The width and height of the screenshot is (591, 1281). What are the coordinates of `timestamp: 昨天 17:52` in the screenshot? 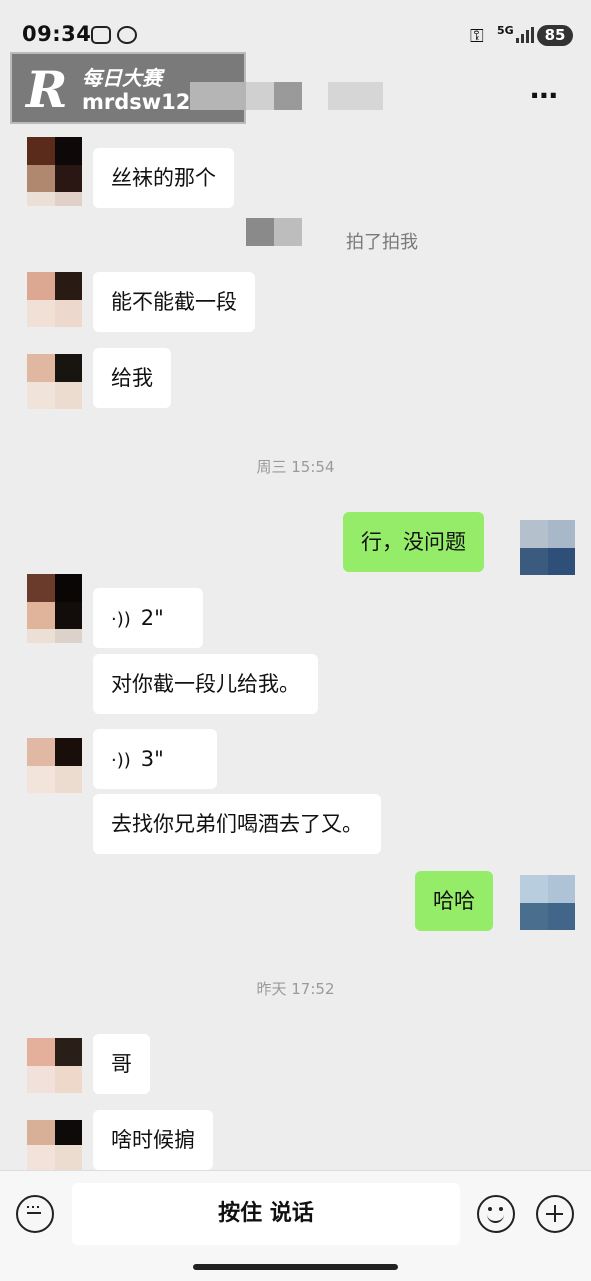 It's located at (295, 989).